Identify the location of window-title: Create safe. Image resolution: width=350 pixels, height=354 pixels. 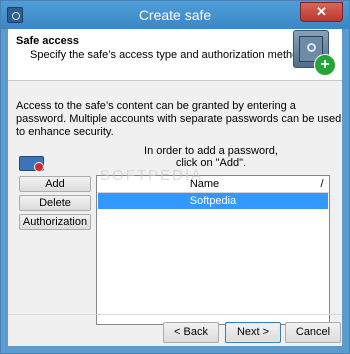
(175, 15).